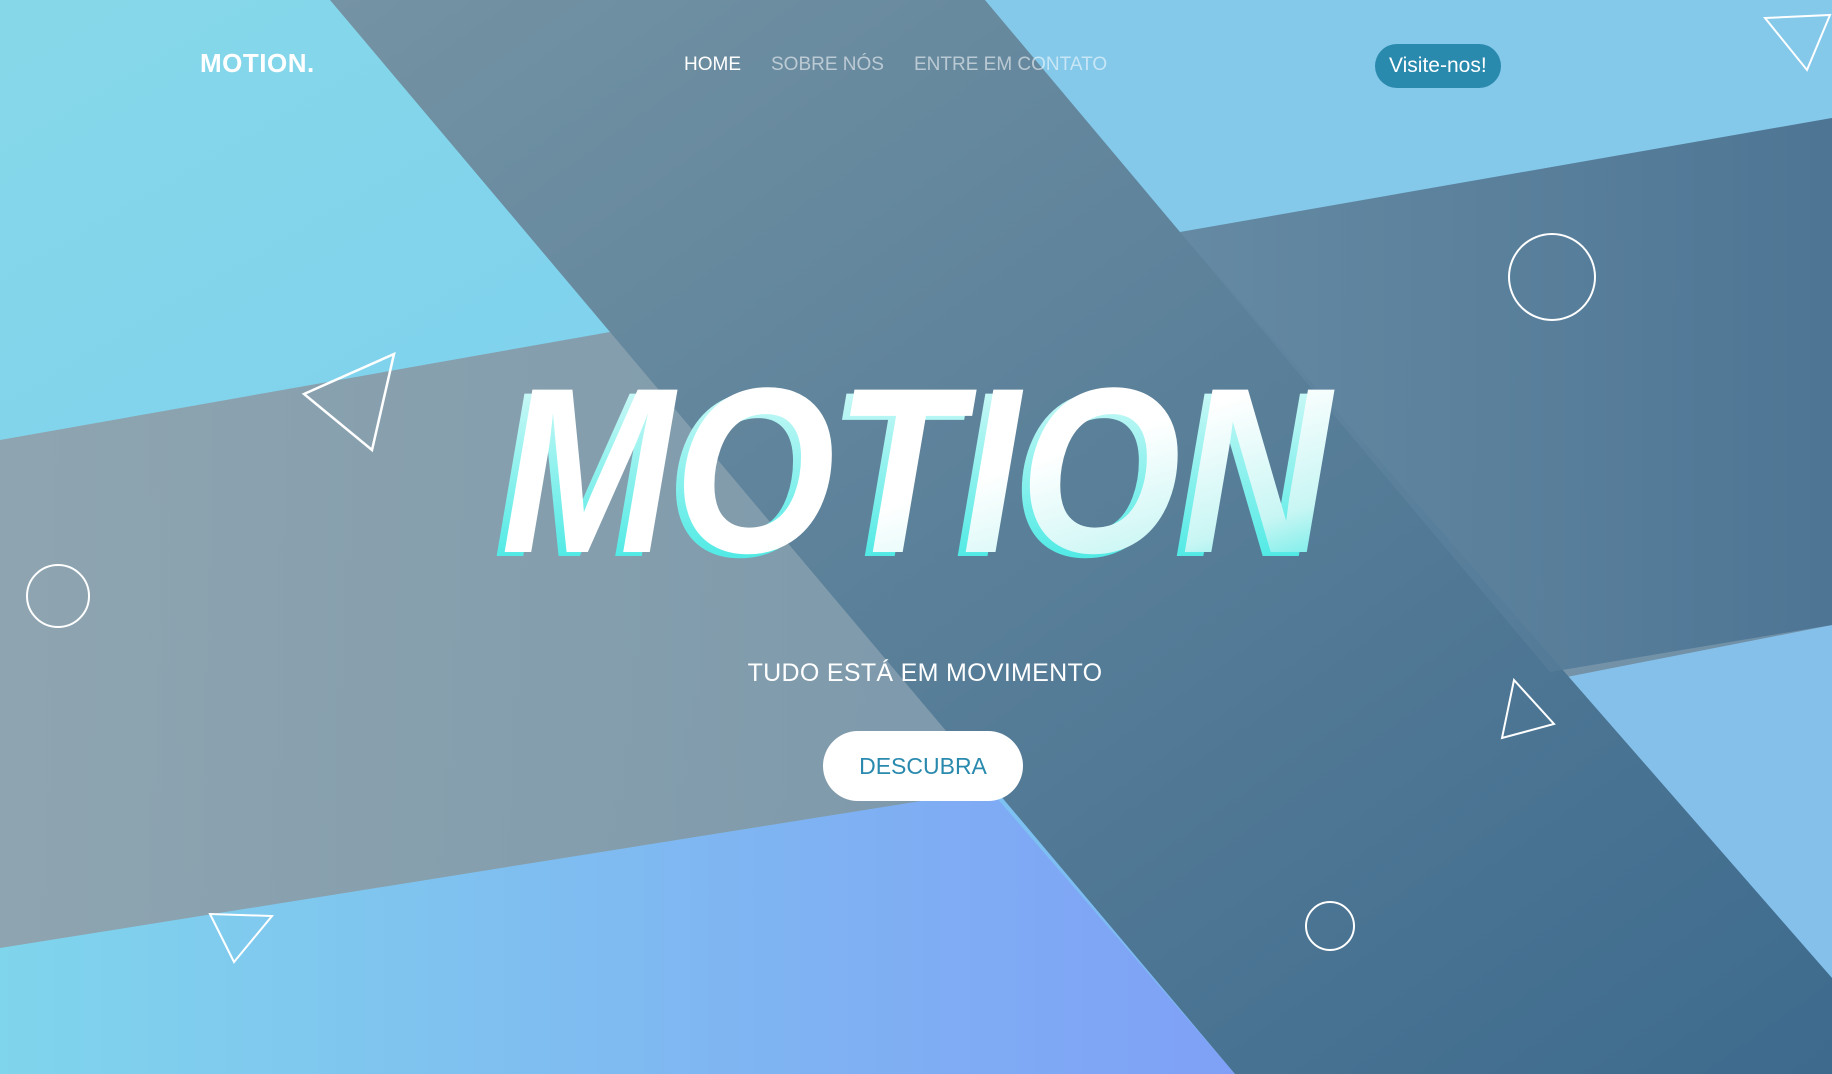  I want to click on logo: MOTION., so click(257, 63).